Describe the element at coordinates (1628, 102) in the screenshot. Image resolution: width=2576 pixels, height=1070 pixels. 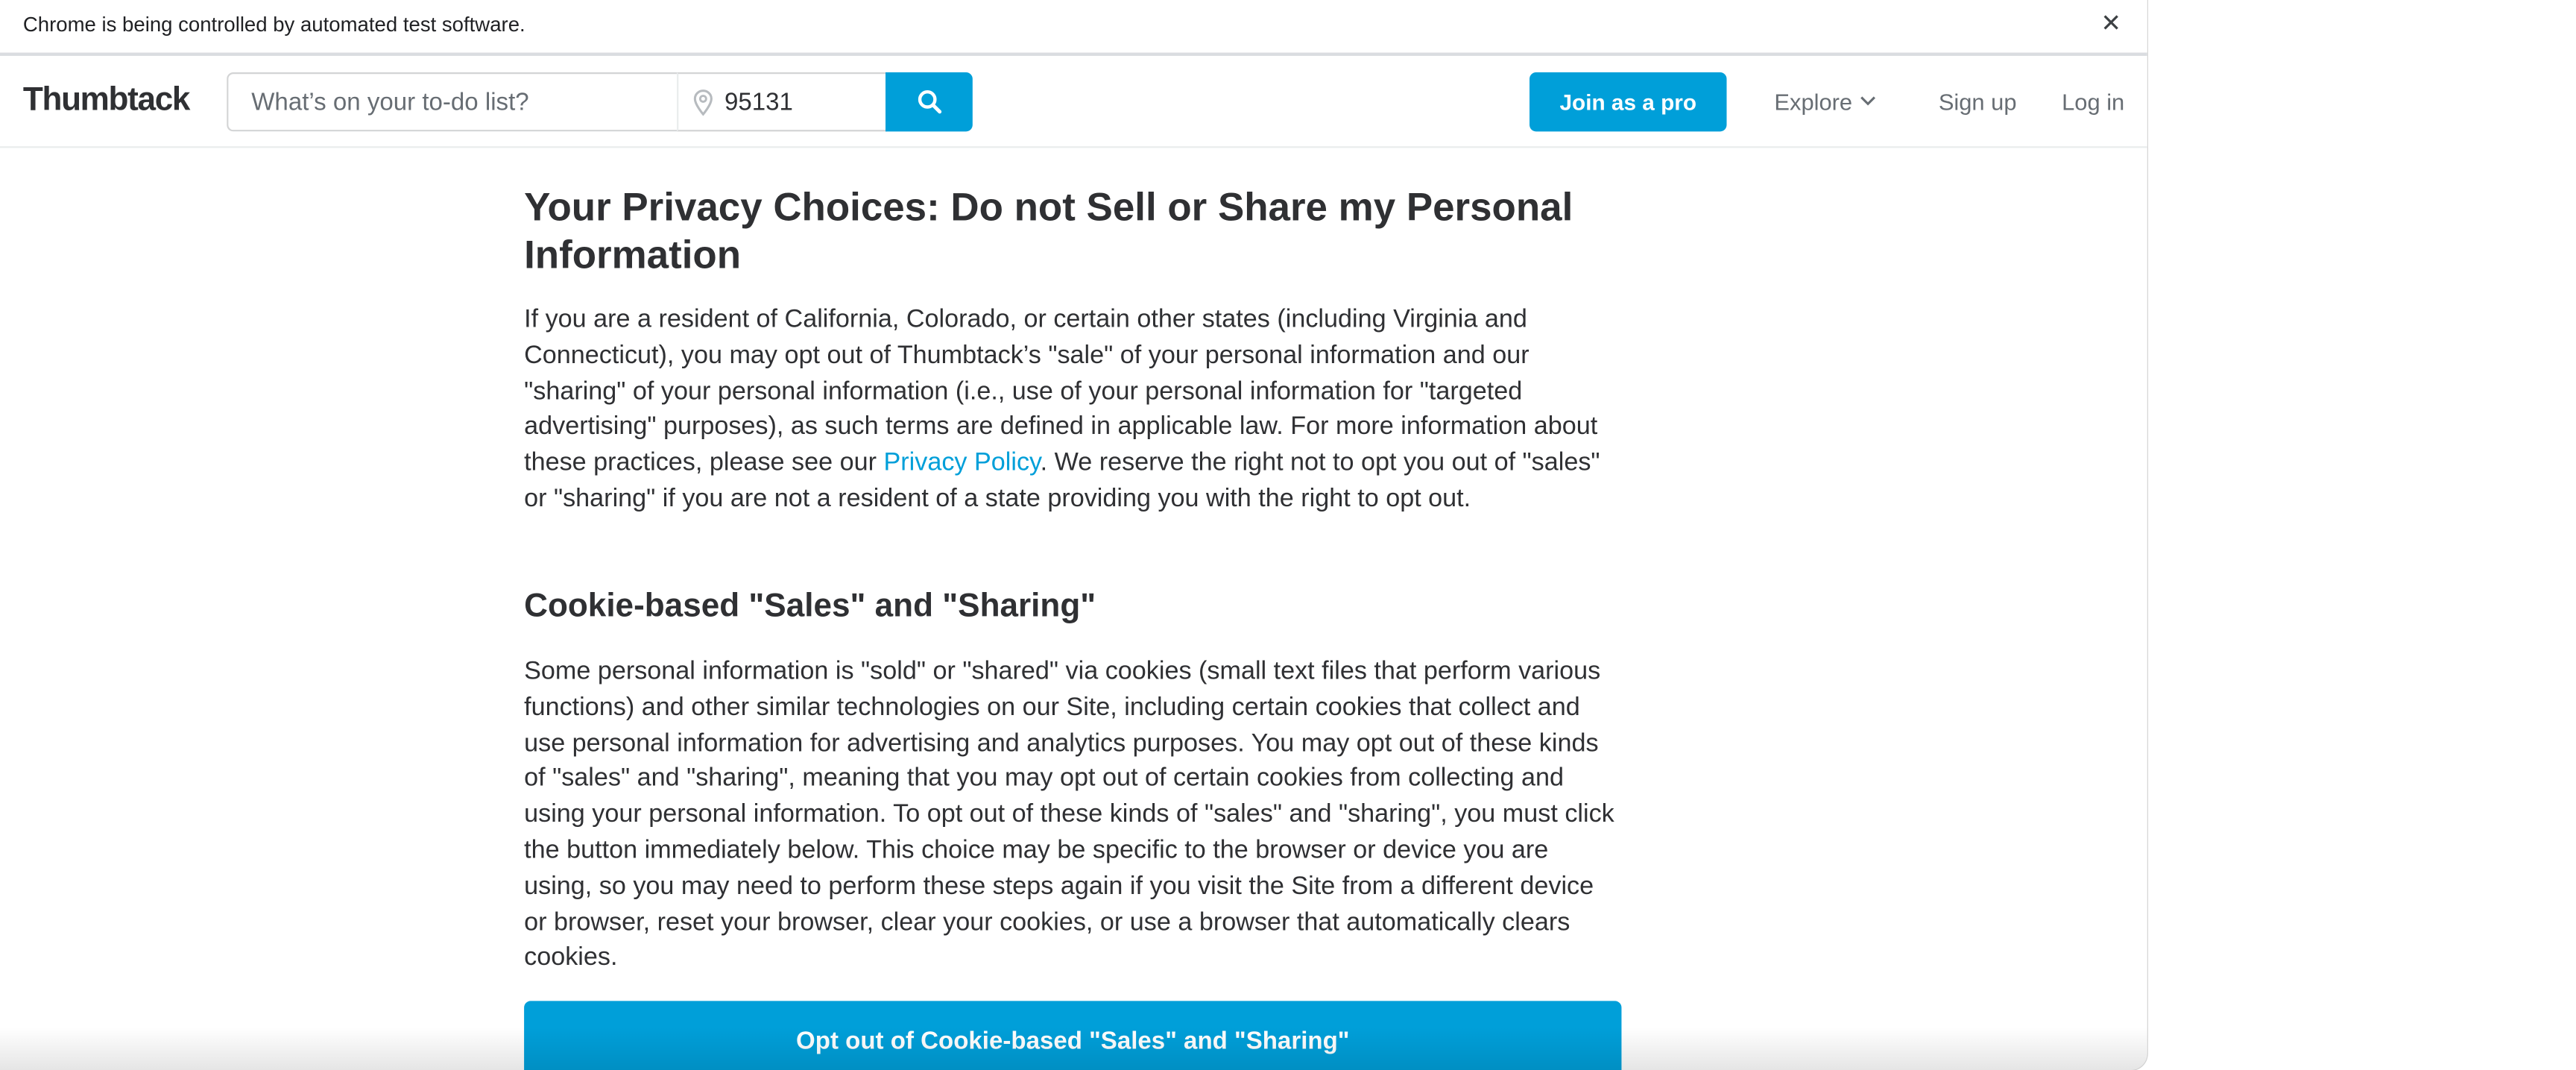
I see `join-as-pro-button: Join as a pro` at that location.